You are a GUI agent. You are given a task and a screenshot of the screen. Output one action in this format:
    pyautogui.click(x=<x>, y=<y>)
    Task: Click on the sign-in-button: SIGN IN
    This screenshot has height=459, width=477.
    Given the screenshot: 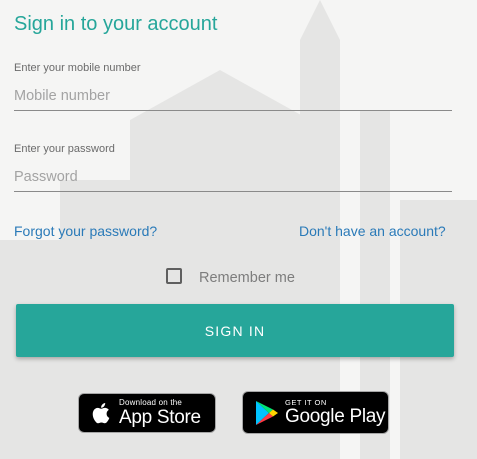 What is the action you would take?
    pyautogui.click(x=235, y=330)
    